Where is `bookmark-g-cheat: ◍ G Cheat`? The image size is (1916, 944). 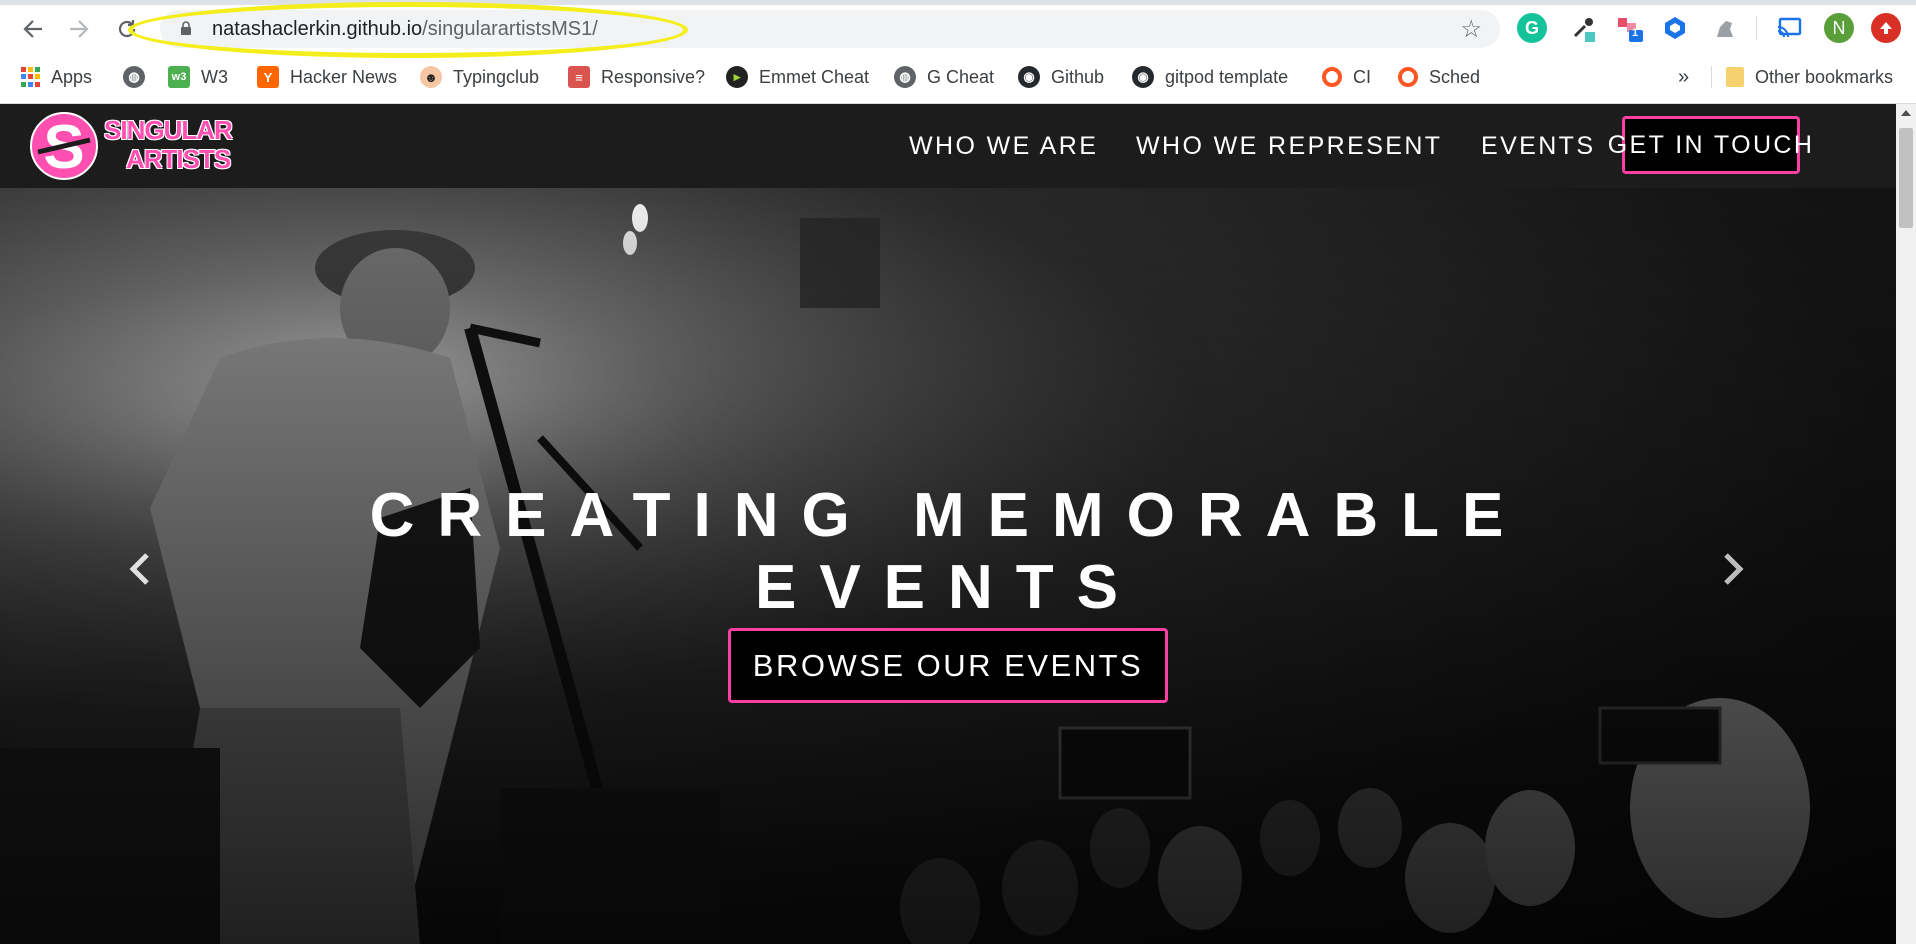
bookmark-g-cheat: ◍ G Cheat is located at coordinates (944, 77).